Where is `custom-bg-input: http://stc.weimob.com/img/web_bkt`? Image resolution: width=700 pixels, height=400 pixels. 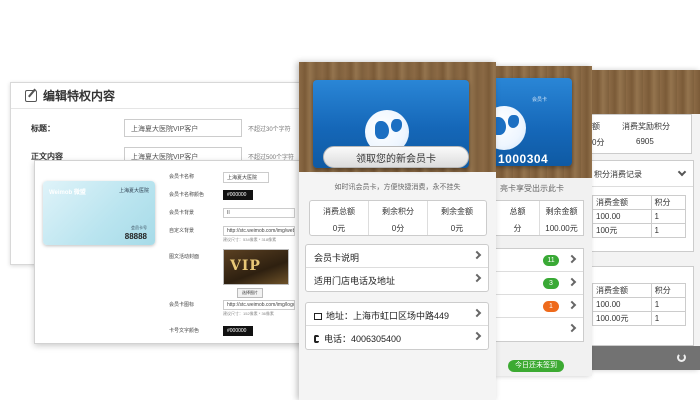 custom-bg-input: http://stc.weimob.com/img/web_bkt is located at coordinates (259, 231).